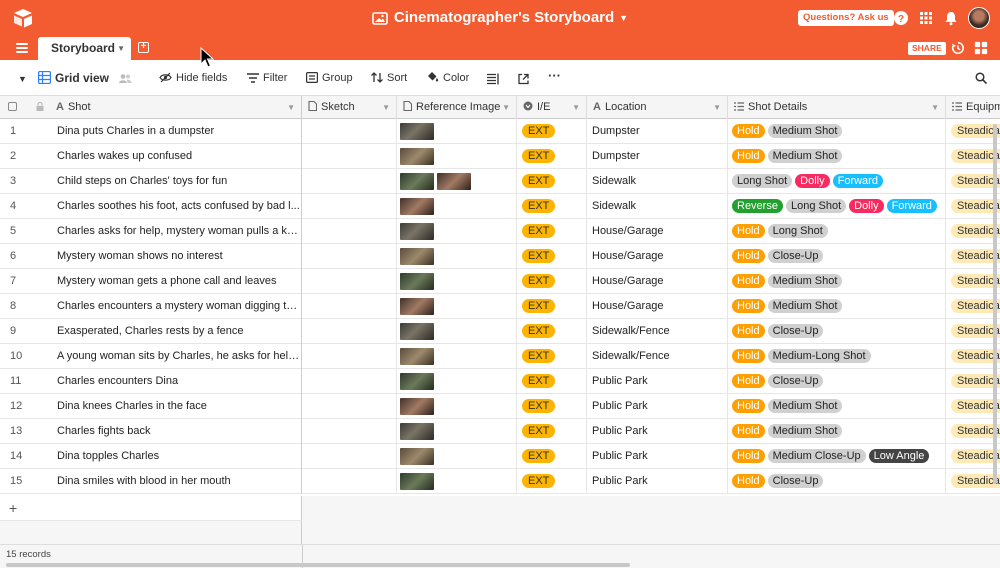 Image resolution: width=1000 pixels, height=568 pixels. What do you see at coordinates (457, 107) in the screenshot?
I see `column-header-reference: Reference Image ▼` at bounding box center [457, 107].